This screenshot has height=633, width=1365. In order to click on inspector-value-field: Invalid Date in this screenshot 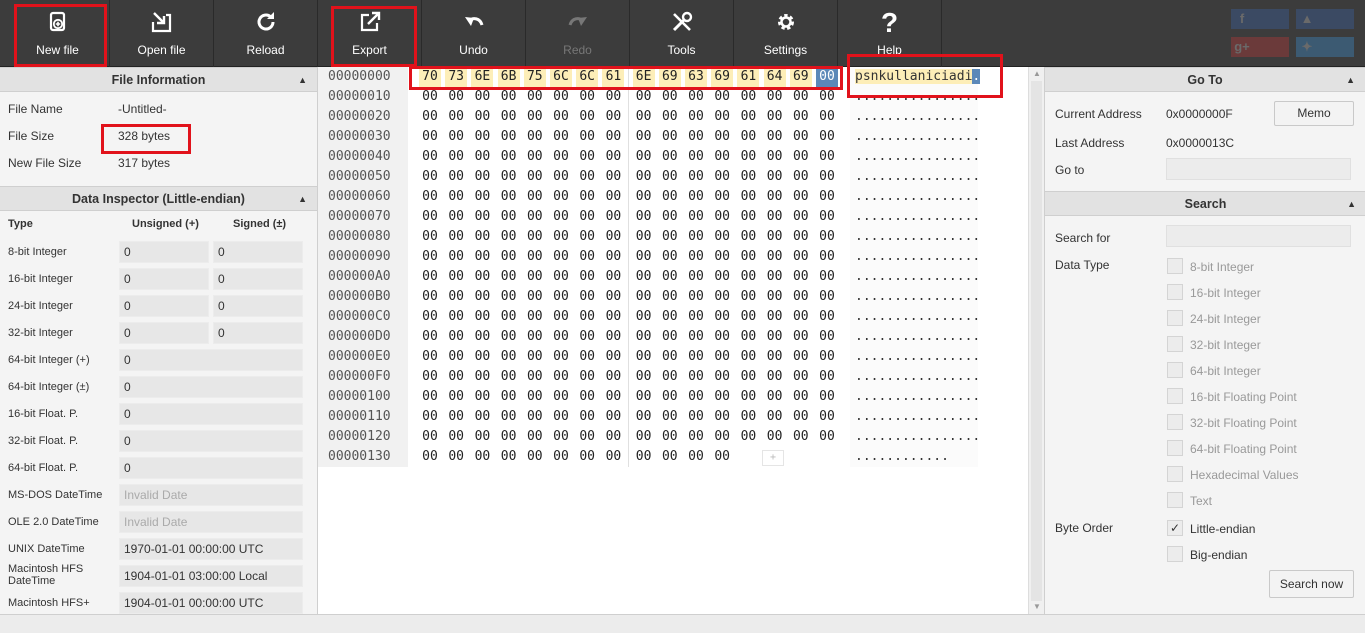, I will do `click(211, 495)`.